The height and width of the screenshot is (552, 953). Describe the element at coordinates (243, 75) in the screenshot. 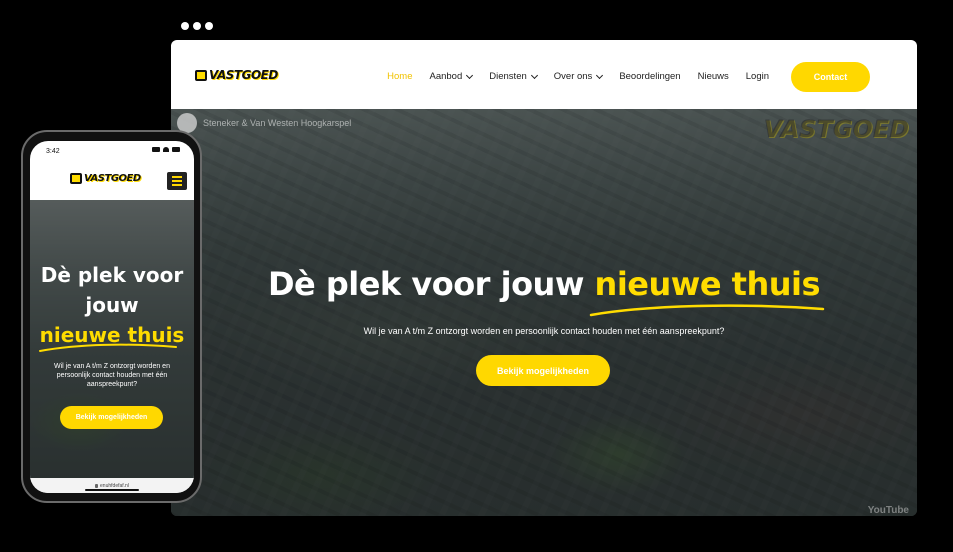

I see `logo-text: VASTGOED` at that location.